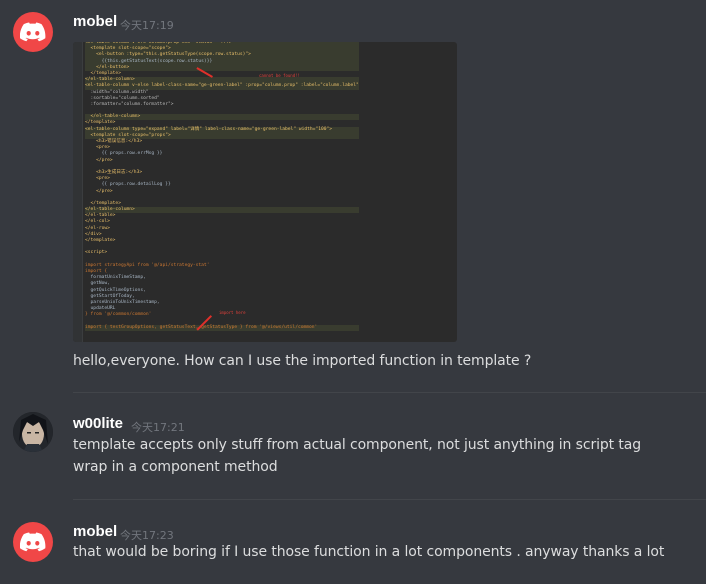 This screenshot has height=584, width=706. I want to click on timestamp: 今天17:19, so click(147, 25).